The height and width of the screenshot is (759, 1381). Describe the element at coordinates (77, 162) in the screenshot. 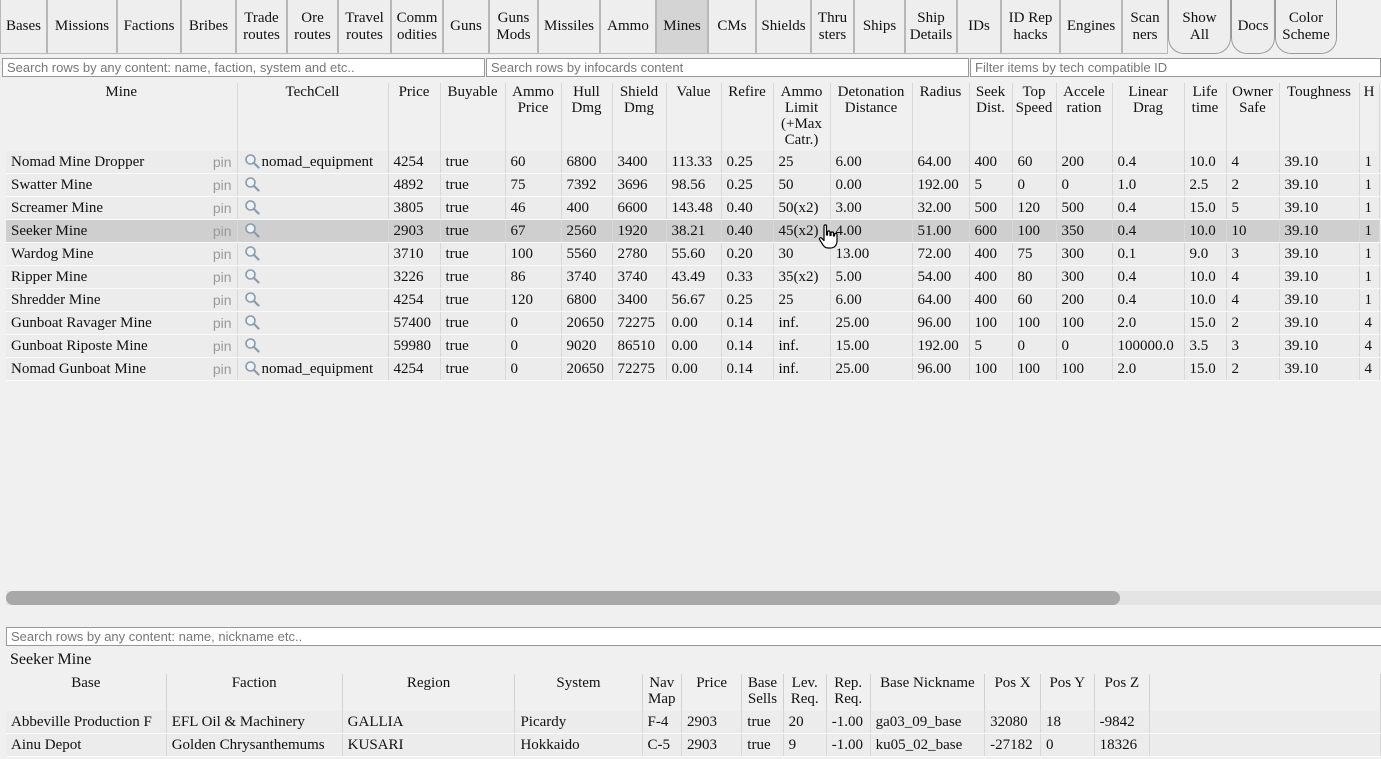

I see `mine-name: Nomad Mine Dropper` at that location.